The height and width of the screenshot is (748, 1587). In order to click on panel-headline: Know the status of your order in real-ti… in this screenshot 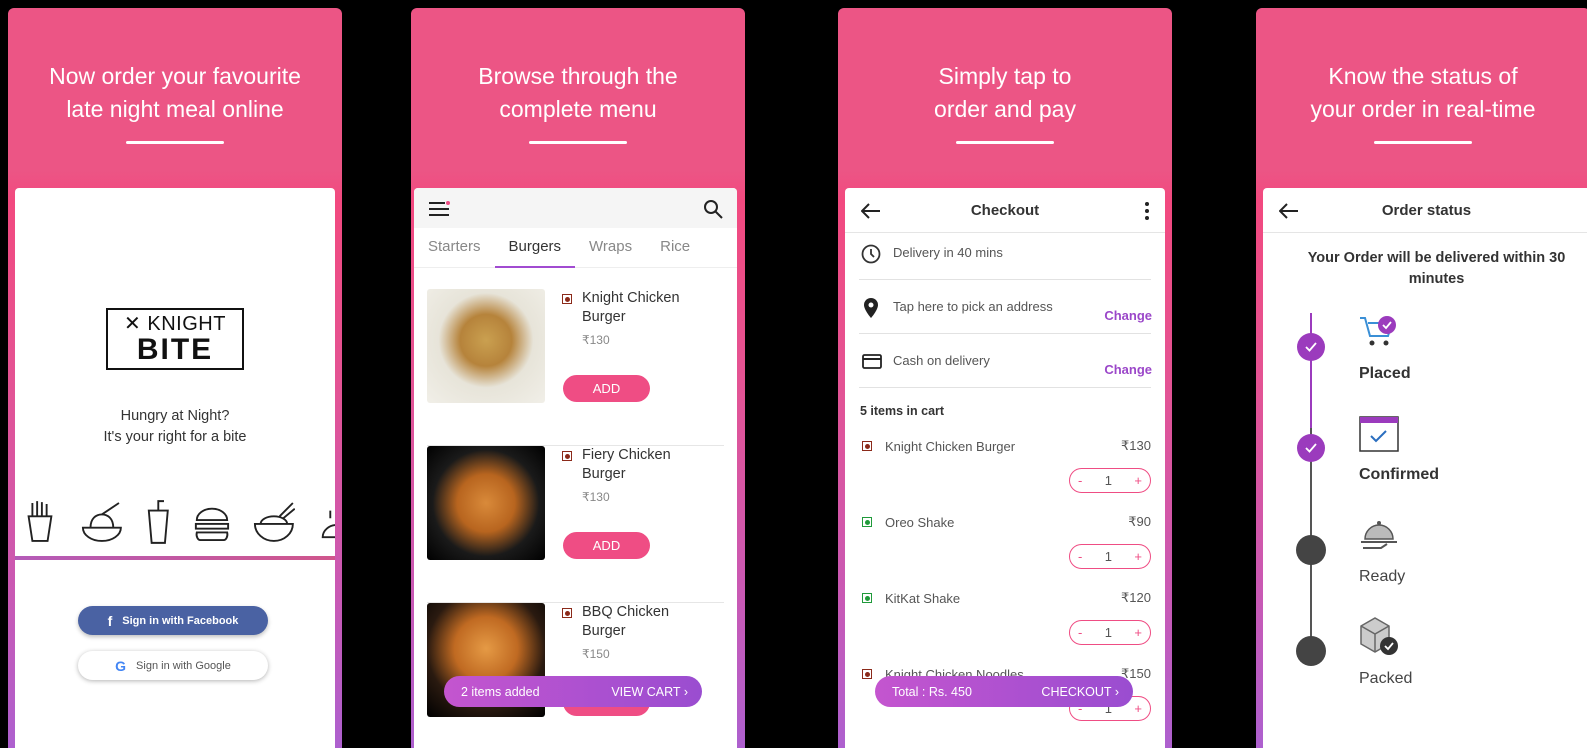, I will do `click(1421, 93)`.